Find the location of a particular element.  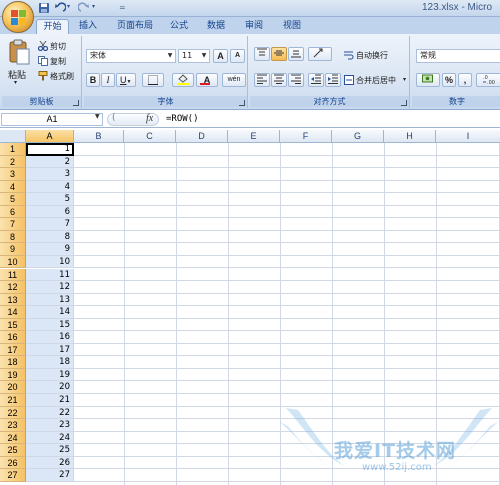

column-header-e: E is located at coordinates (254, 136).